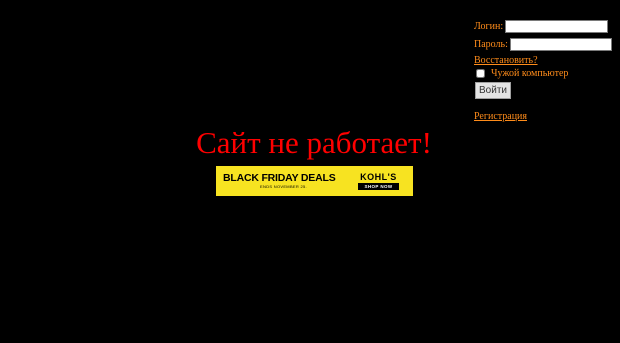 This screenshot has width=620, height=343. I want to click on ad-brand-block: KOHL'S SHOP NOW, so click(378, 181).